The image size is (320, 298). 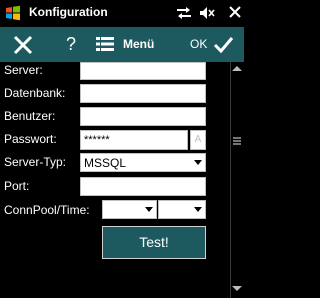 I want to click on passwort-label: Passwort:, so click(x=30, y=139).